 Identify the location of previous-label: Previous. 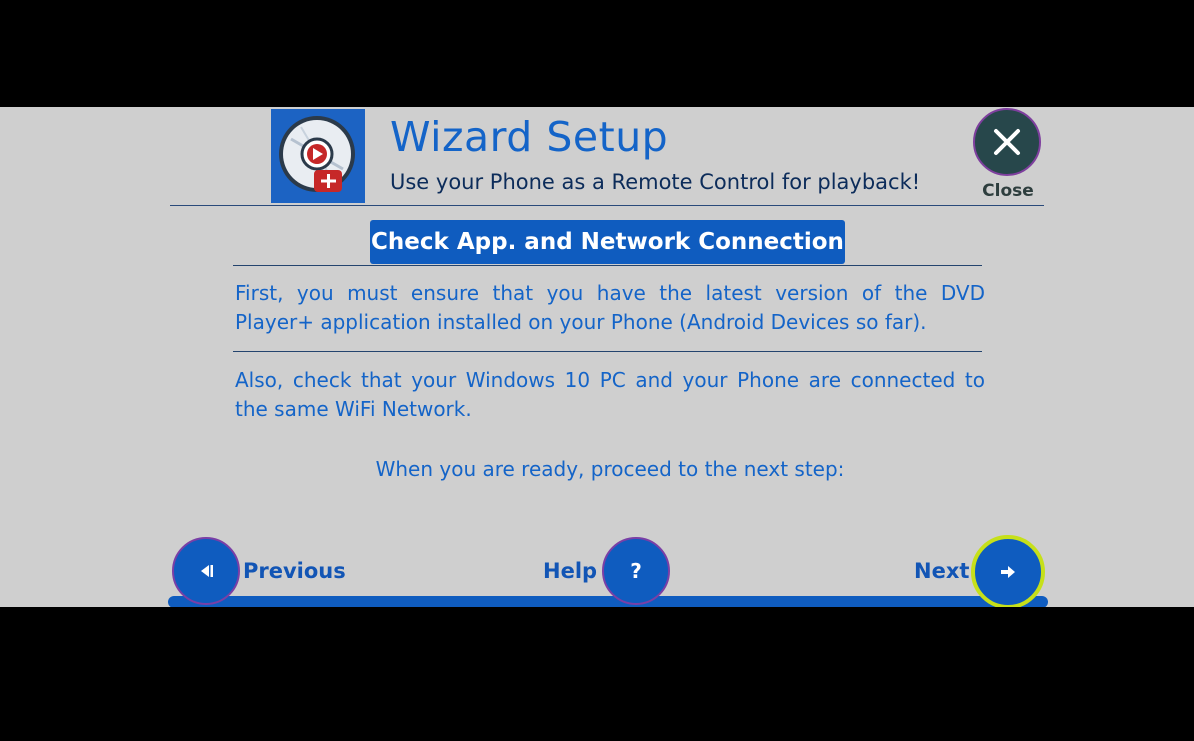
(294, 571).